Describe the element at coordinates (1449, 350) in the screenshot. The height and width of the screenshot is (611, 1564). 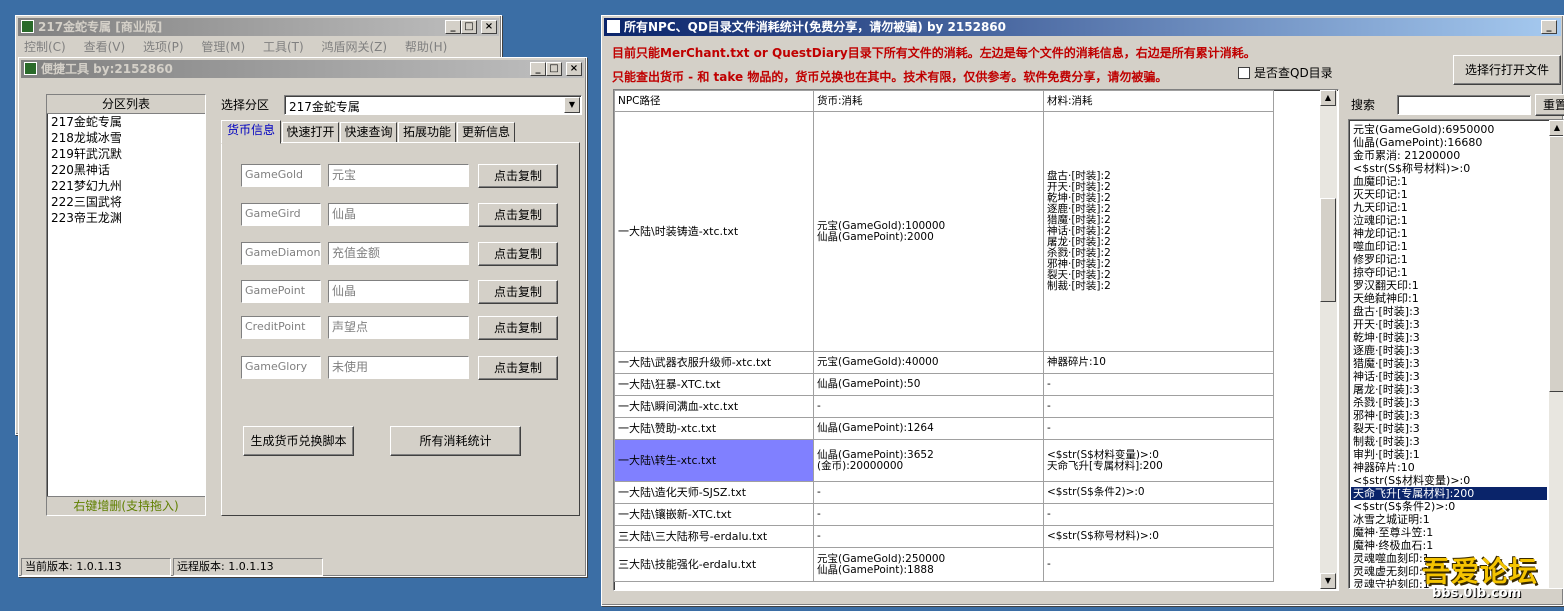
I see `totals-item: 逐鹿·[时装]:3` at that location.